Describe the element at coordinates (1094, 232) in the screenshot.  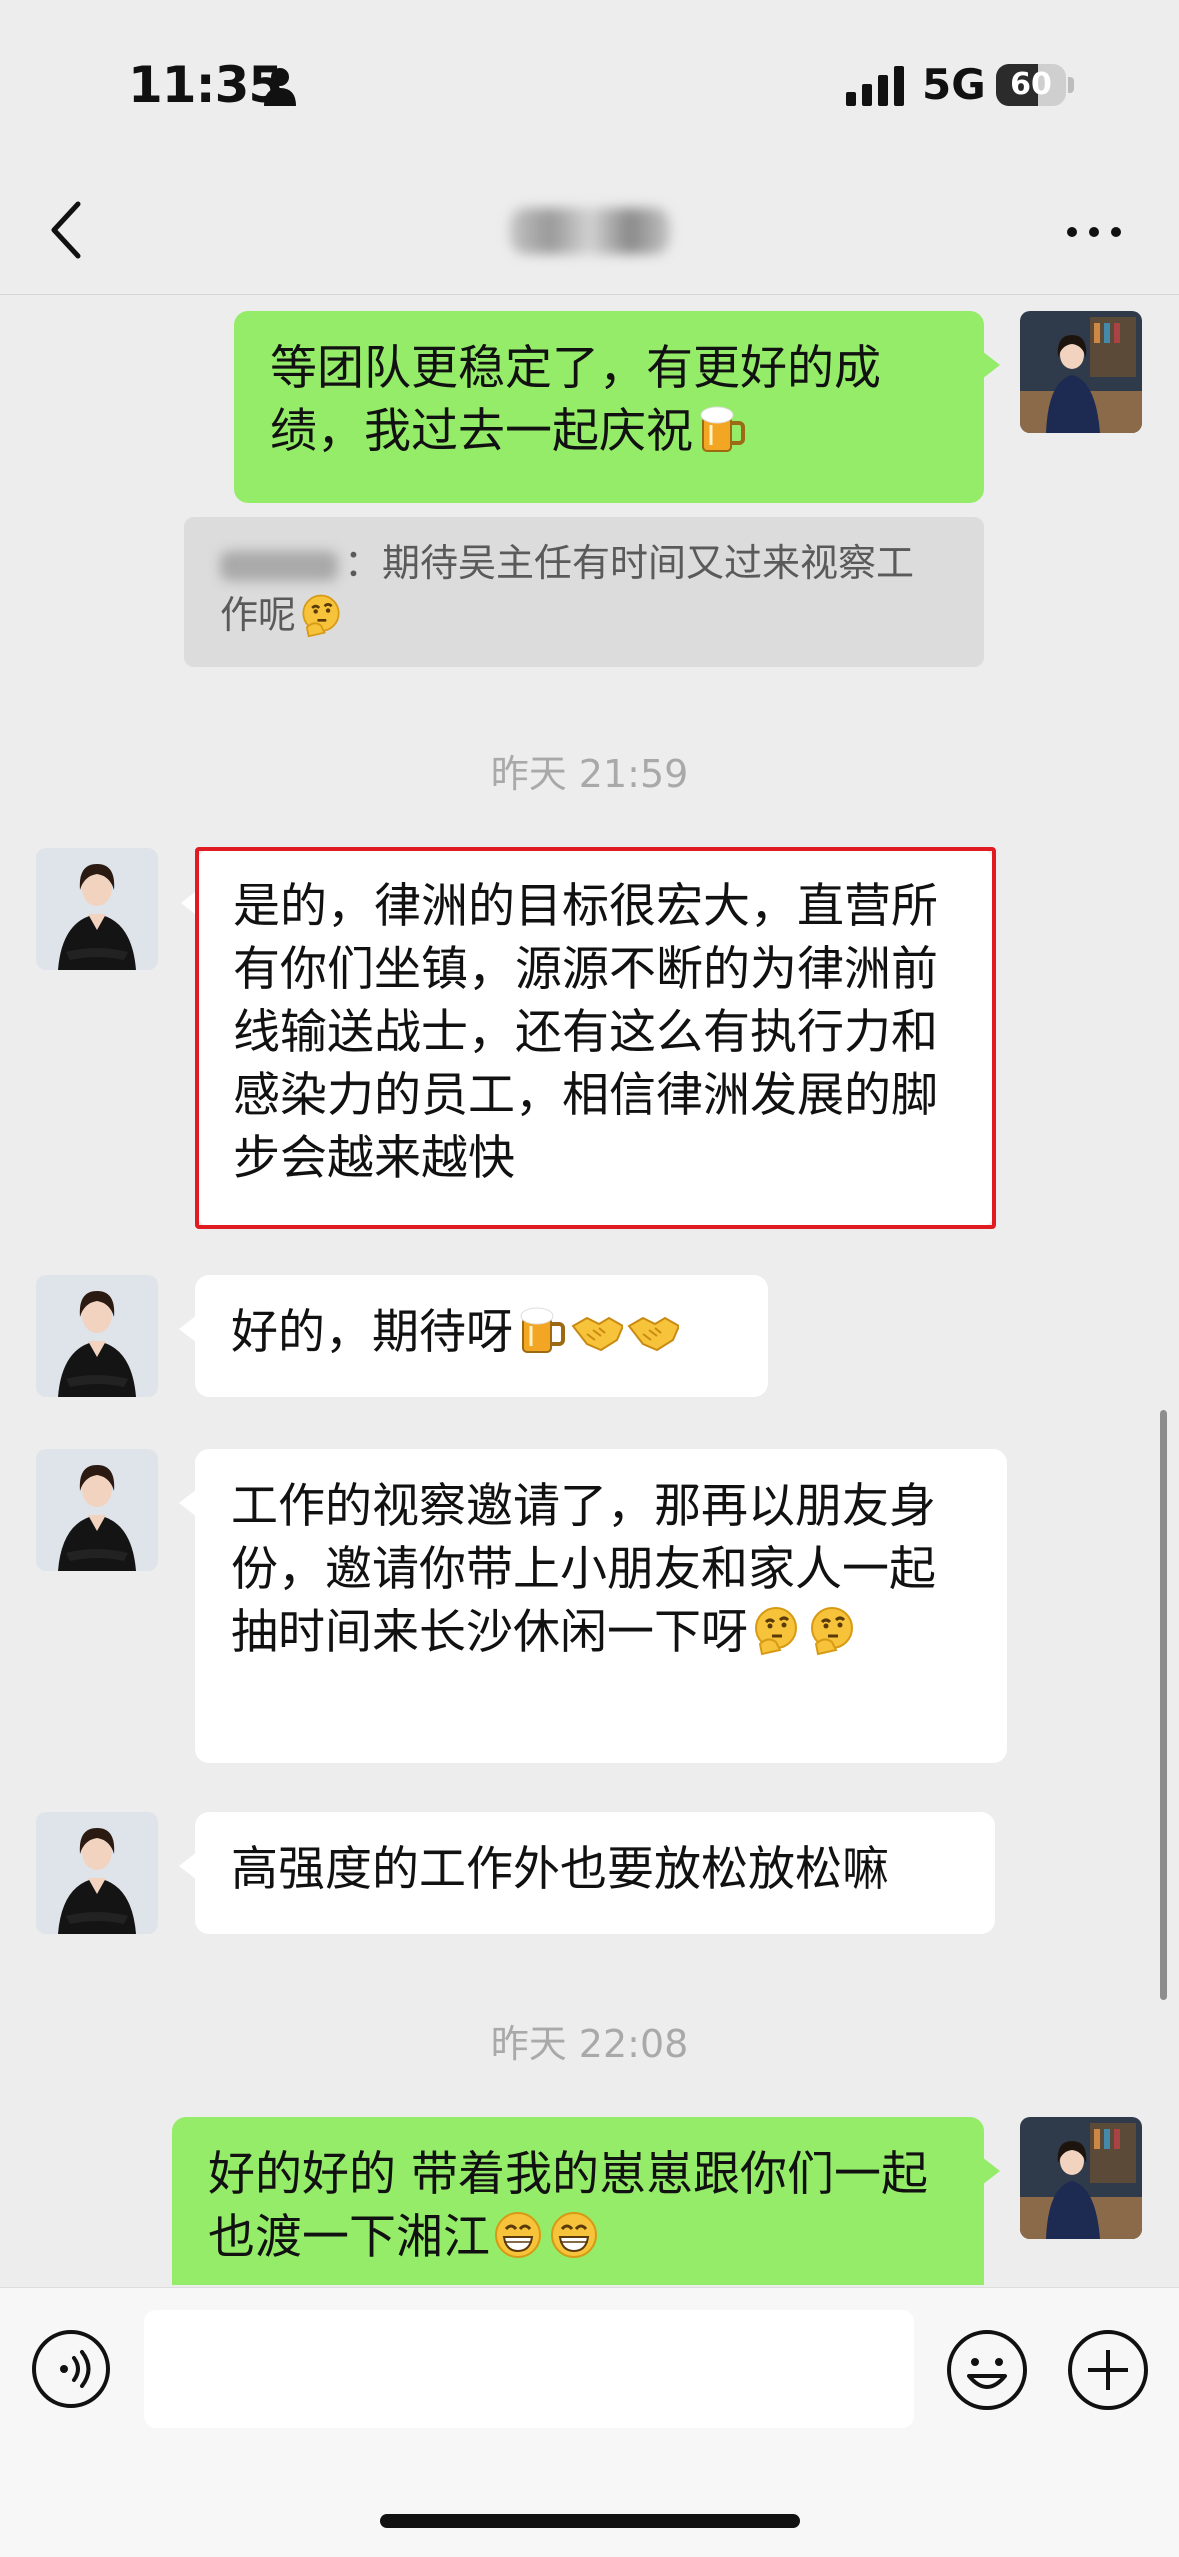
I see `ellipsis-icon` at that location.